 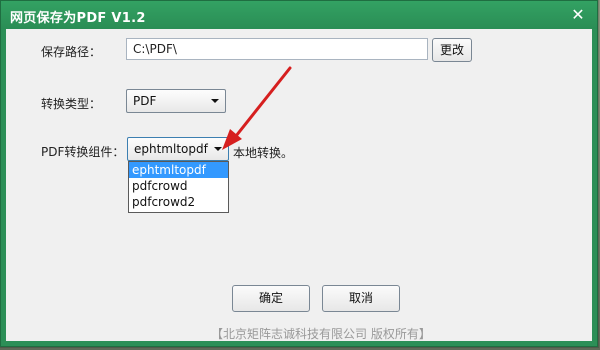 What do you see at coordinates (71, 104) in the screenshot?
I see `convert-type-label: 转换类型：` at bounding box center [71, 104].